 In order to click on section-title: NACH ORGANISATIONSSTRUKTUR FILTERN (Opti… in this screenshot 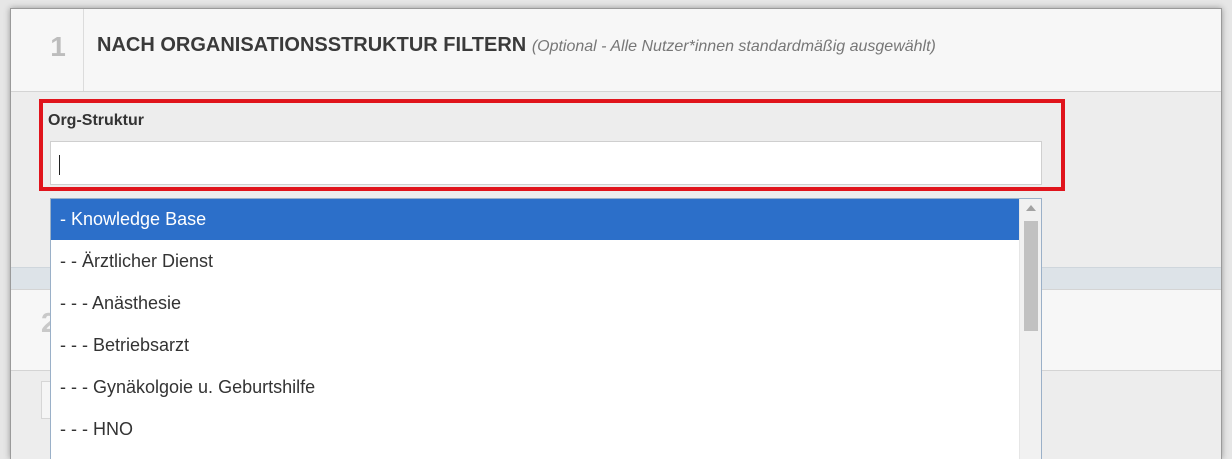, I will do `click(516, 45)`.